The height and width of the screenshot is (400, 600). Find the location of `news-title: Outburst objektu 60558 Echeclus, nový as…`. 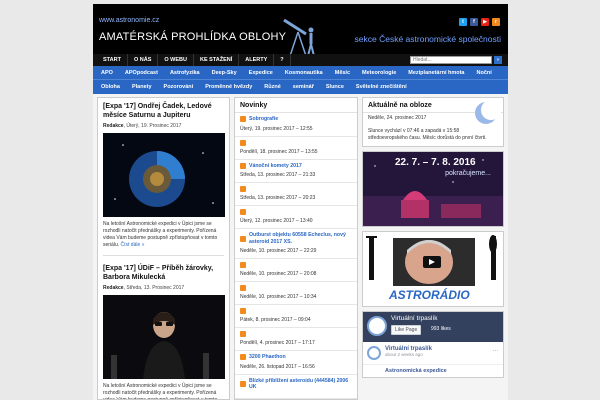

news-title: Outburst objektu 60558 Echeclus, nový as… is located at coordinates (300, 238).